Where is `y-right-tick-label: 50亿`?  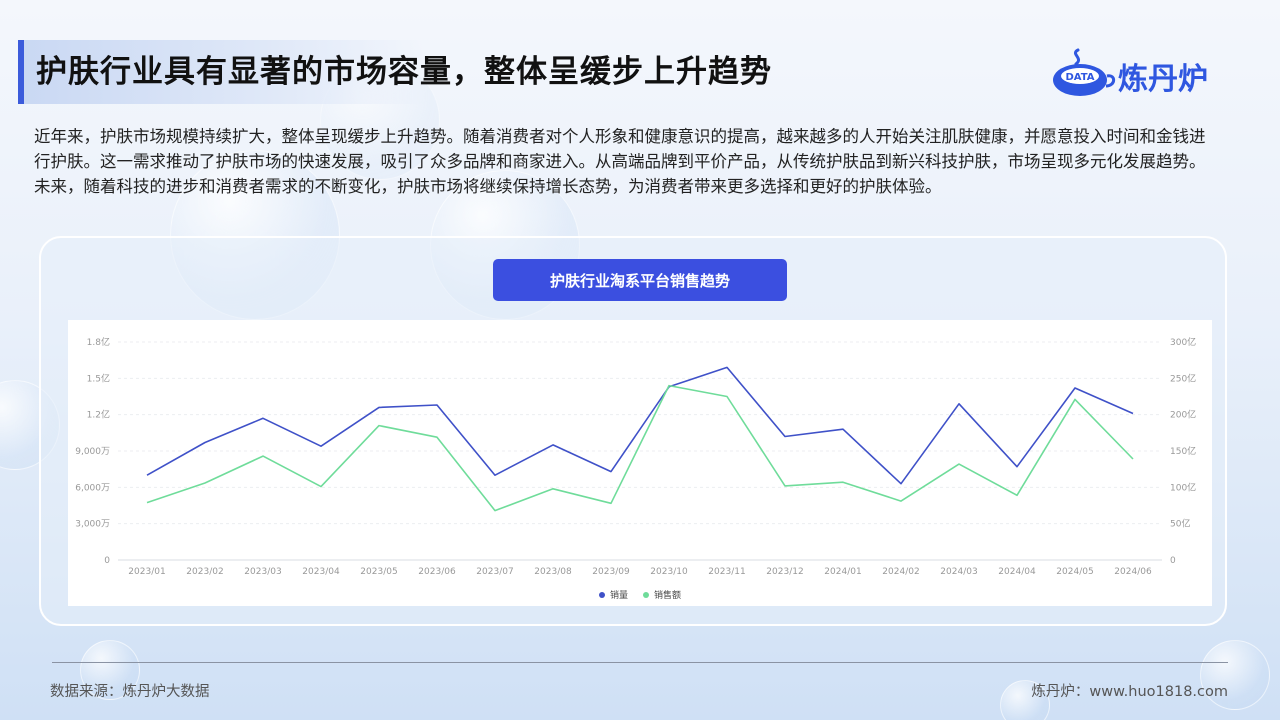 y-right-tick-label: 50亿 is located at coordinates (1180, 524).